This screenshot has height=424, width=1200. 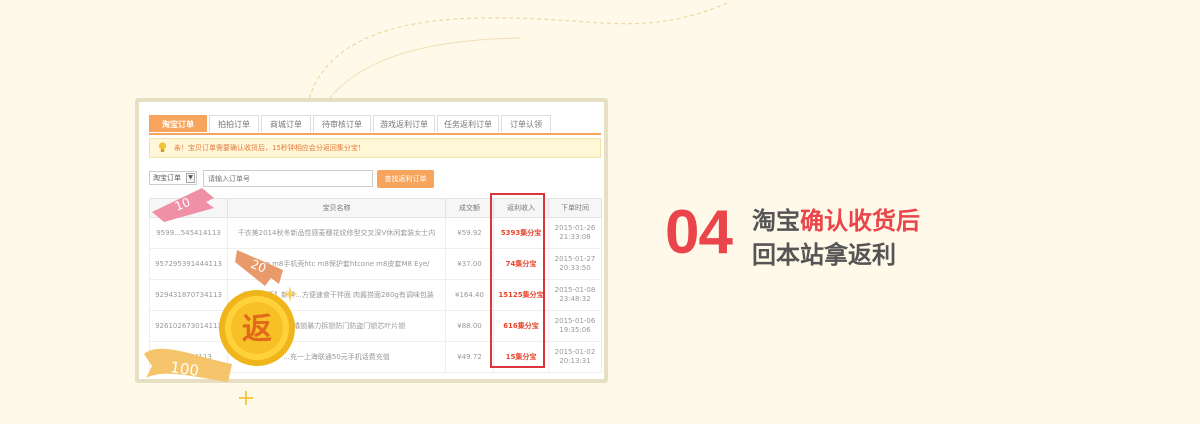 I want to click on tab-task-rebate-orders: 任务返利订单, so click(x=468, y=123).